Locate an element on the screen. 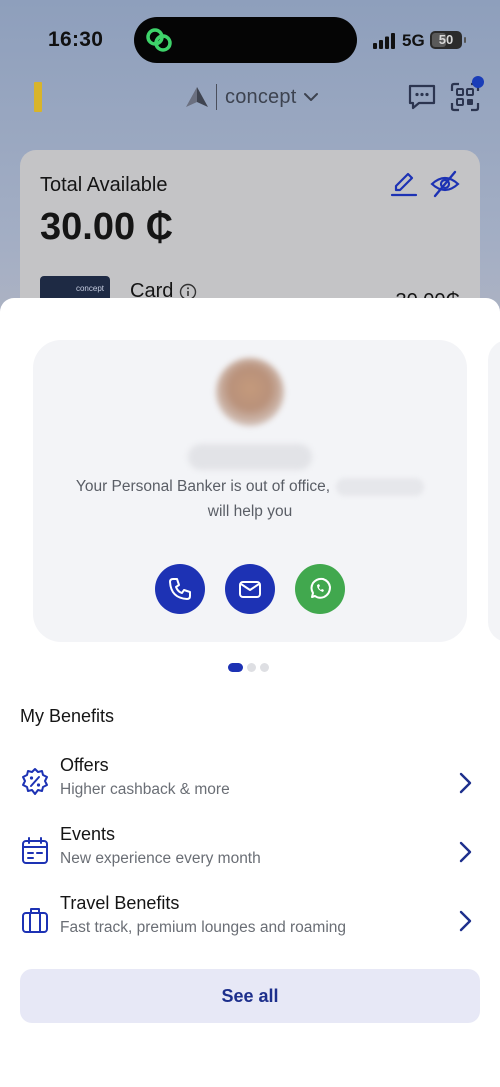 The width and height of the screenshot is (500, 1087). card-thumb-brand: concept is located at coordinates (89, 288).